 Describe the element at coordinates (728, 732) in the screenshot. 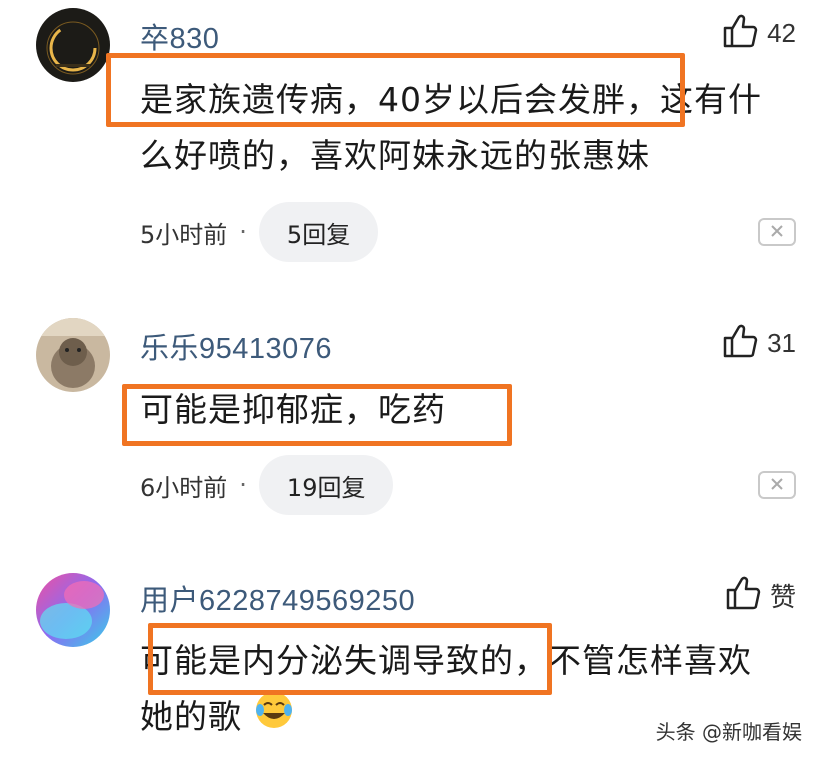

I see `watermark: 头条 @新咖看娱` at that location.